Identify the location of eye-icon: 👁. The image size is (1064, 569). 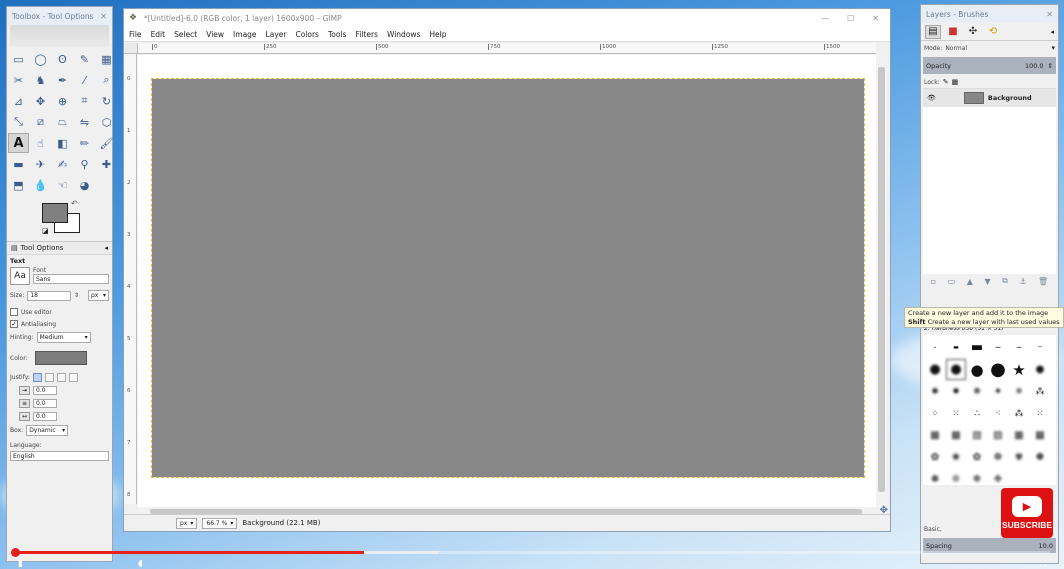
(931, 98).